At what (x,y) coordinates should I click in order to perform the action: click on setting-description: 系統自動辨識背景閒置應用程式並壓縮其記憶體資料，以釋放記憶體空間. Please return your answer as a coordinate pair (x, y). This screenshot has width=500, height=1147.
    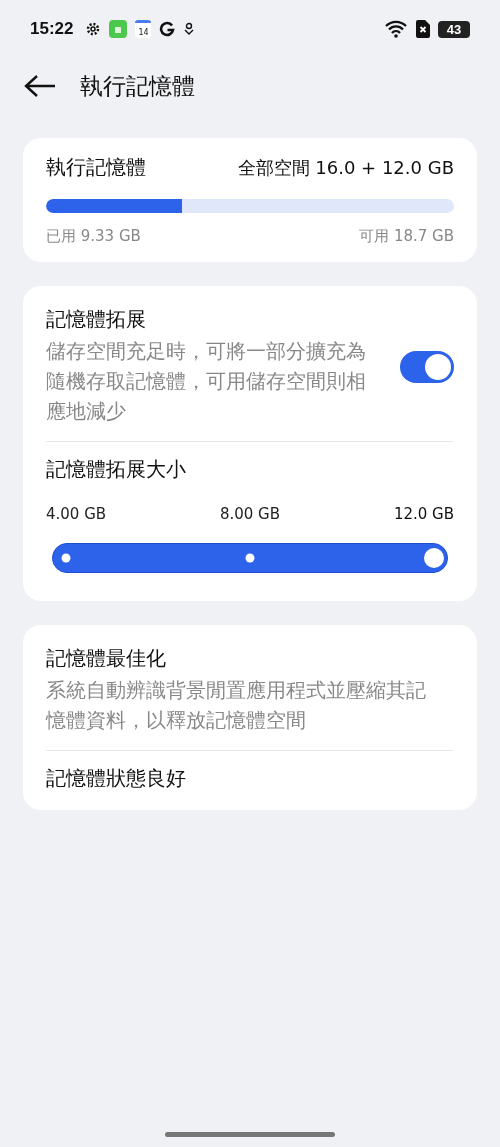
    Looking at the image, I should click on (236, 706).